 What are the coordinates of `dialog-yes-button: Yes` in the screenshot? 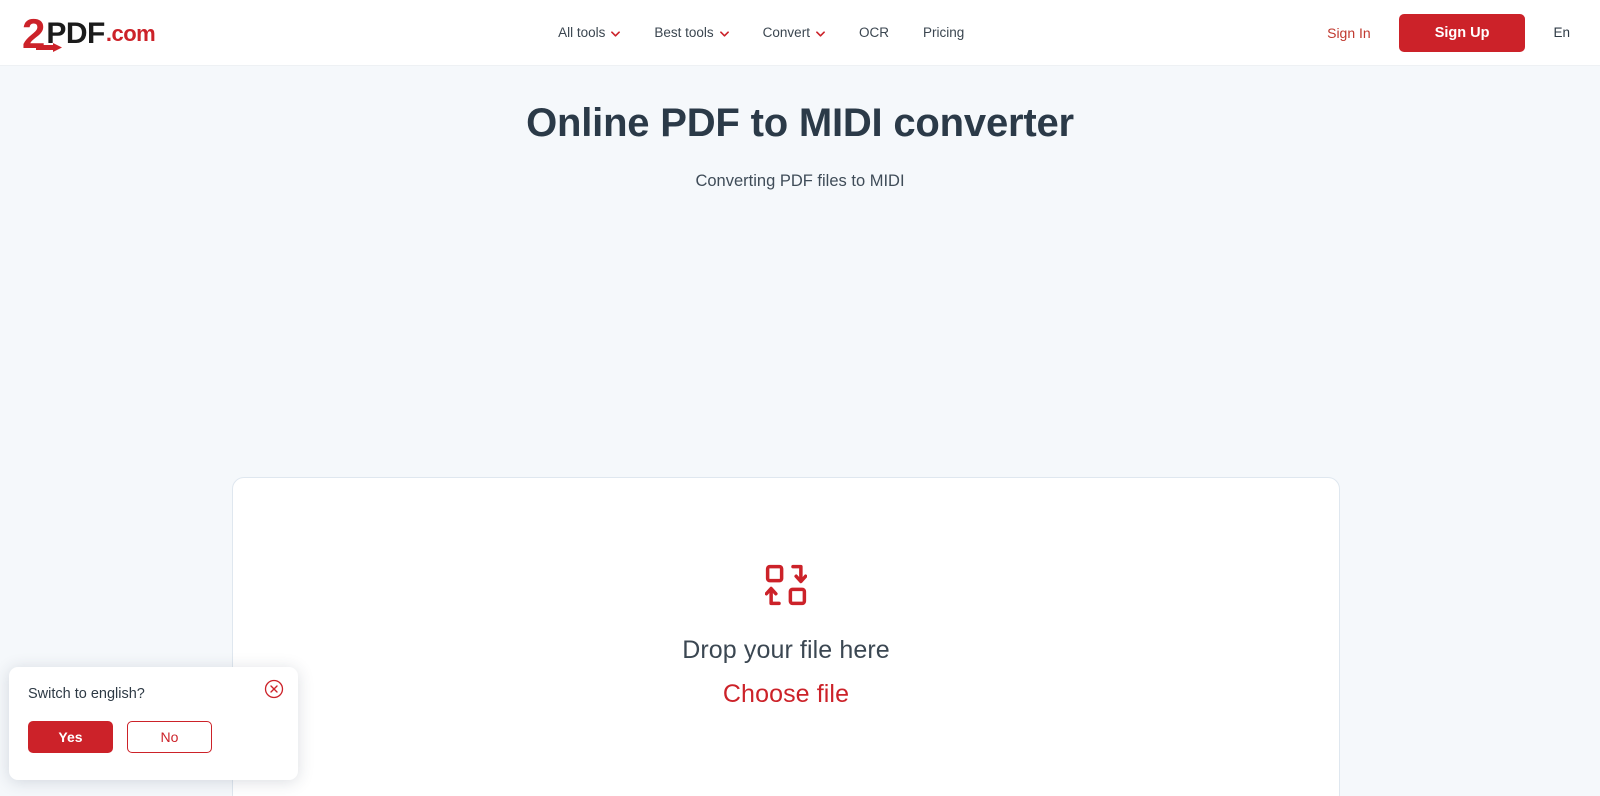 It's located at (70, 737).